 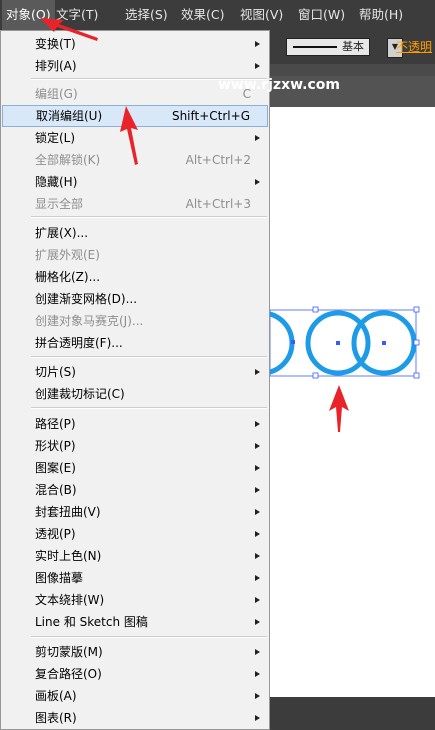 I want to click on opacity-label: 不透明, so click(x=414, y=47).